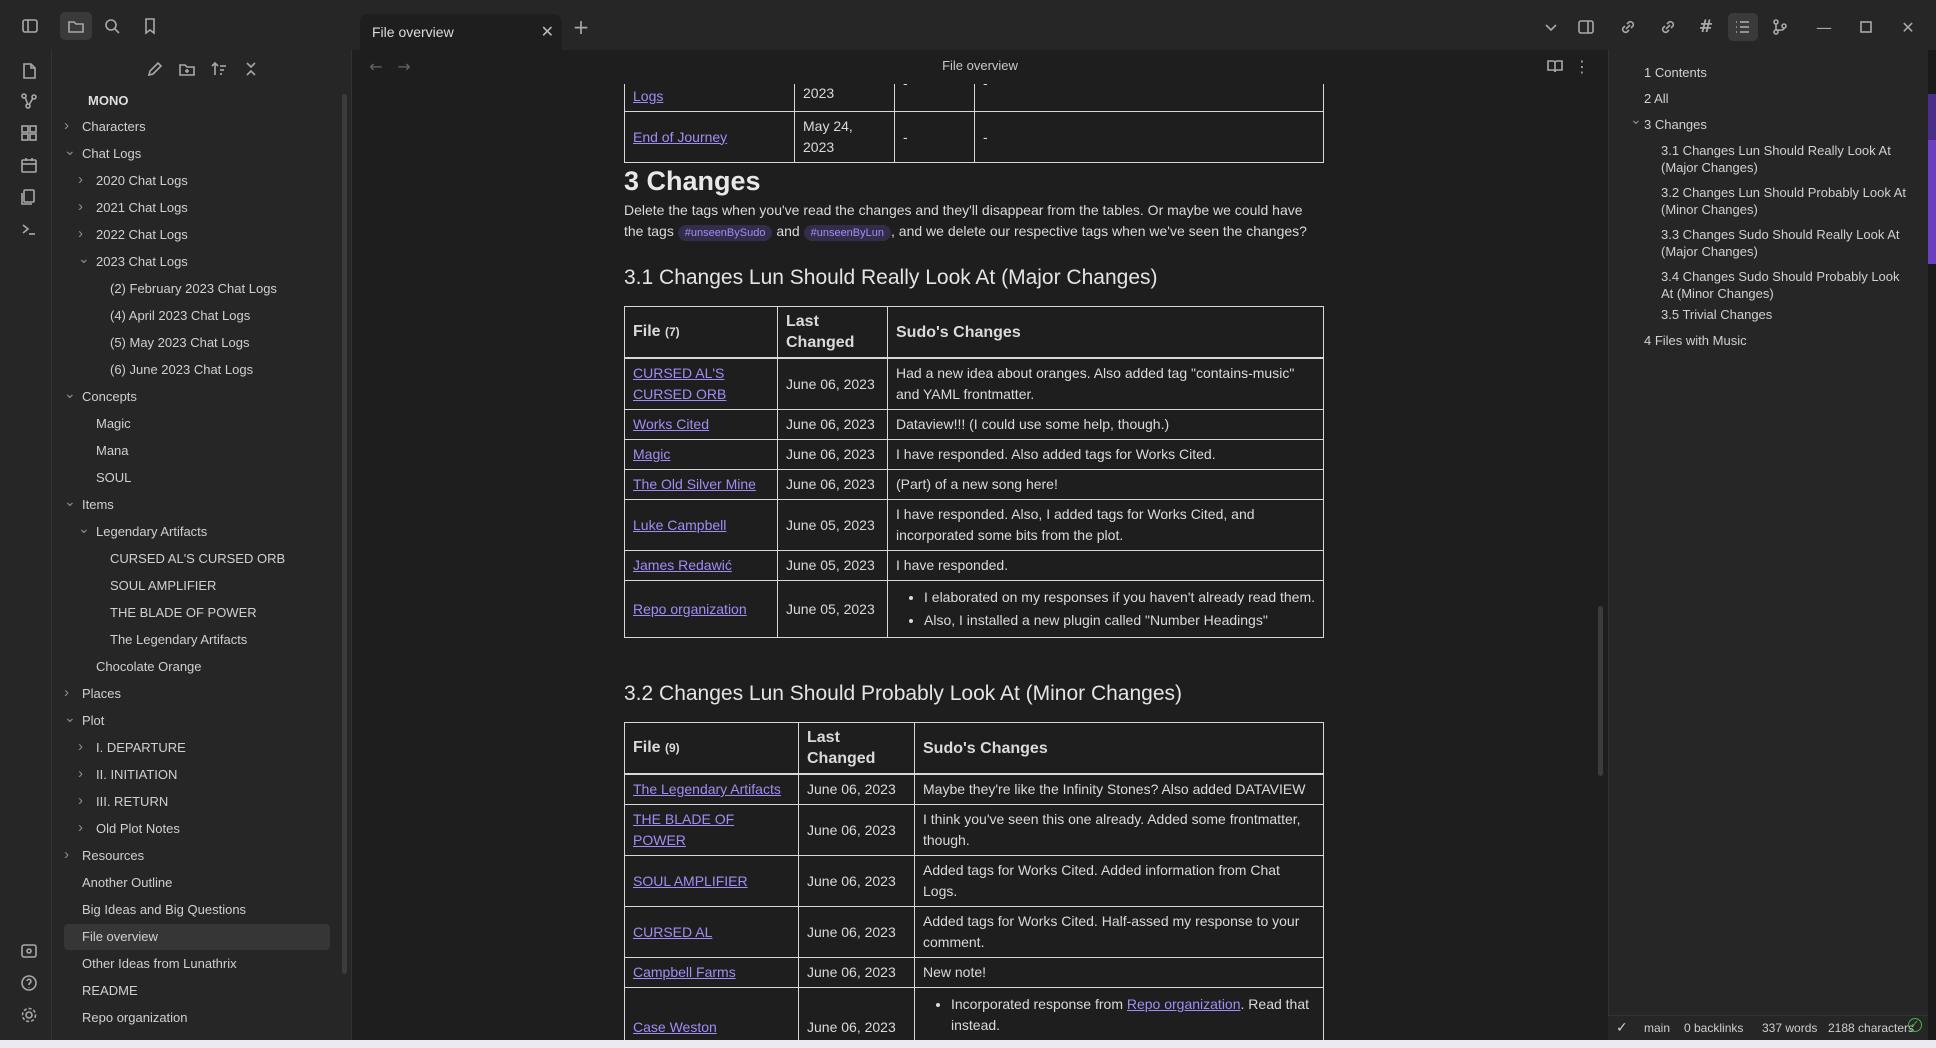 This screenshot has width=1936, height=1048. I want to click on file-link: Campbell Farms, so click(684, 972).